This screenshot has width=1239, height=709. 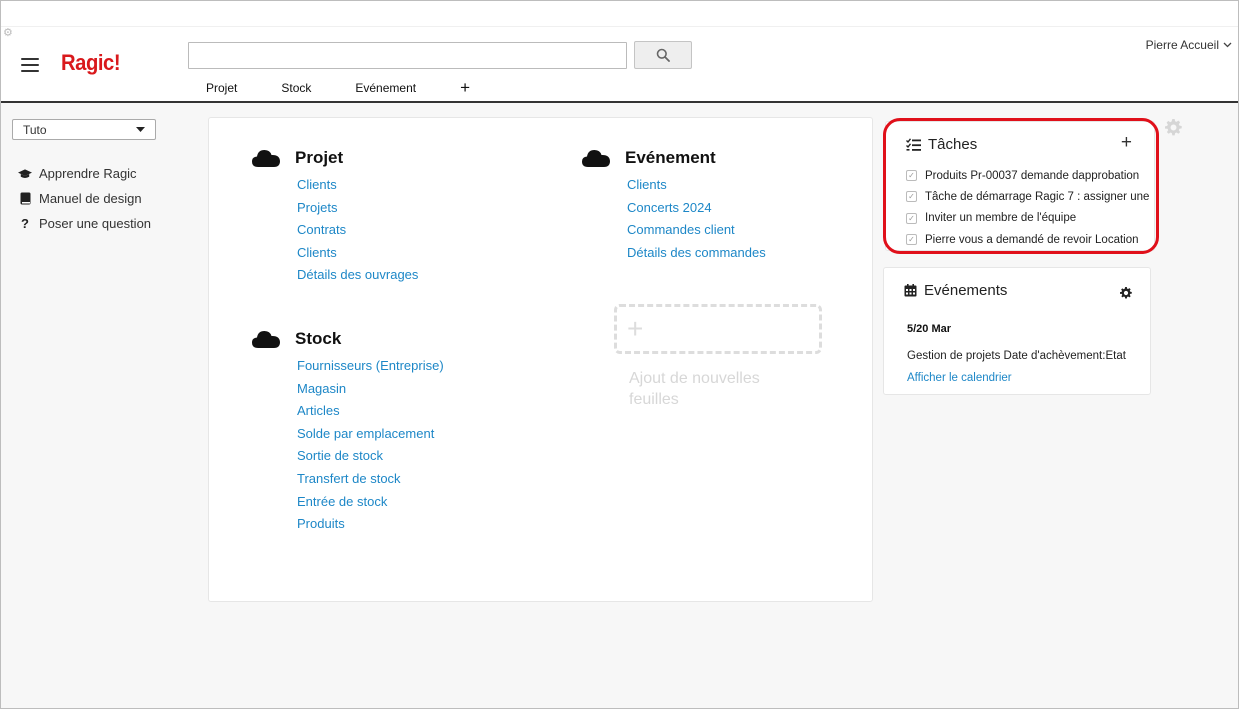 I want to click on sheet-link-transfert-stock: Transfert de stock, so click(x=370, y=479).